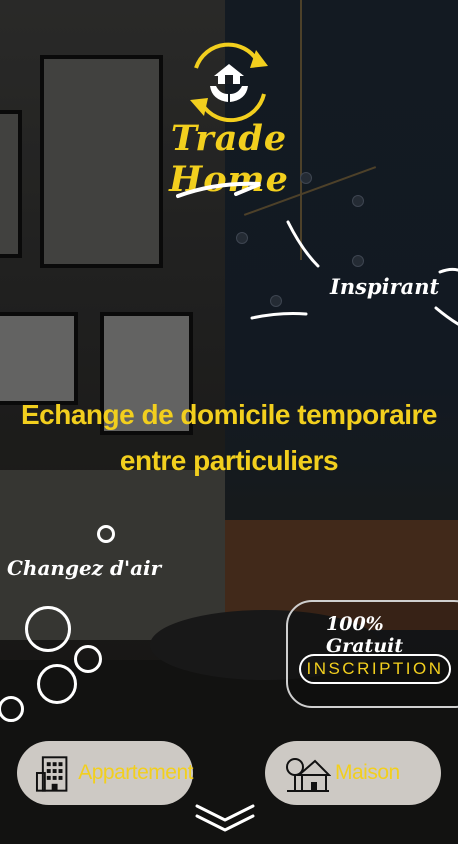  What do you see at coordinates (135, 772) in the screenshot?
I see `apartment-label: Appartement` at bounding box center [135, 772].